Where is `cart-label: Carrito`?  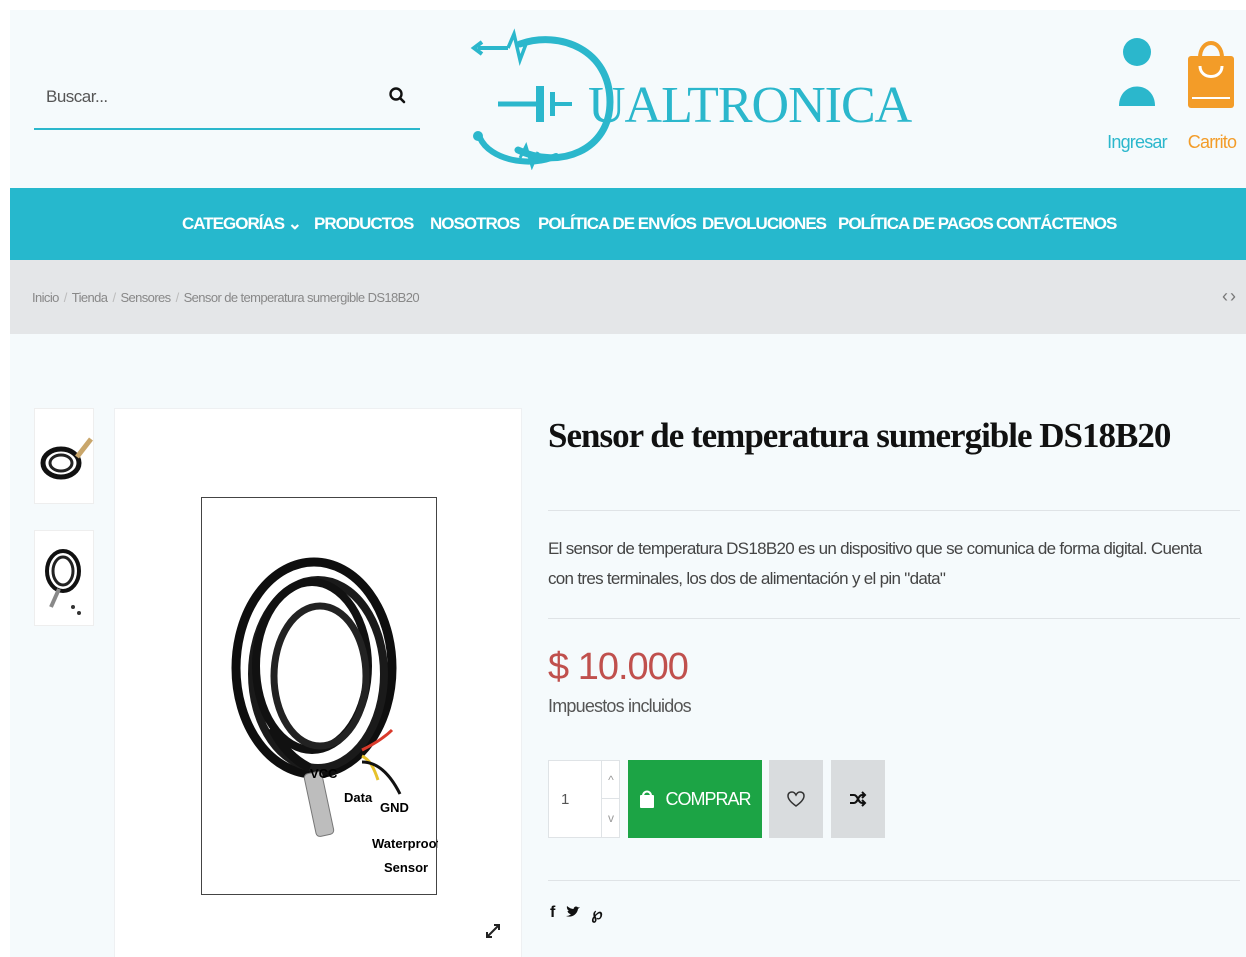
cart-label: Carrito is located at coordinates (1212, 142).